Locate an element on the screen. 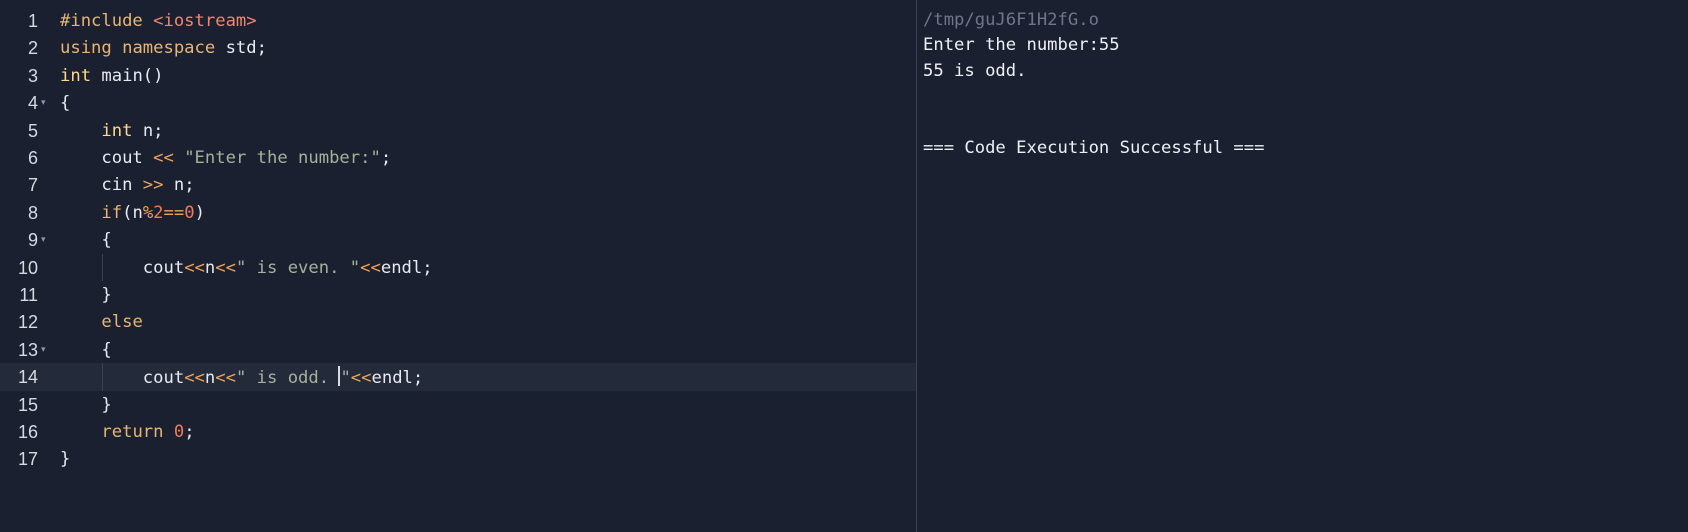 The image size is (1688, 532). code-text: else is located at coordinates (101, 322).